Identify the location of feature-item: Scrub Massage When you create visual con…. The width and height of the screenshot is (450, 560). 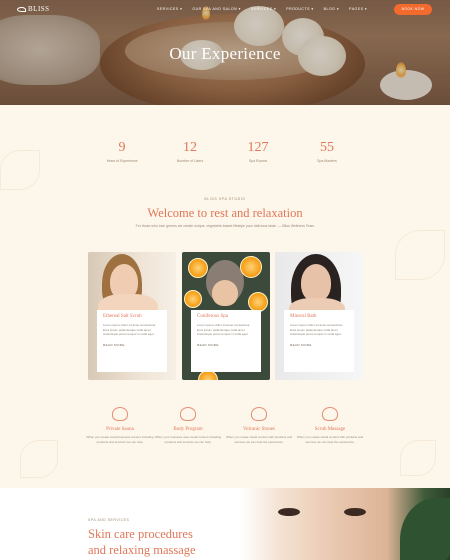
(330, 425).